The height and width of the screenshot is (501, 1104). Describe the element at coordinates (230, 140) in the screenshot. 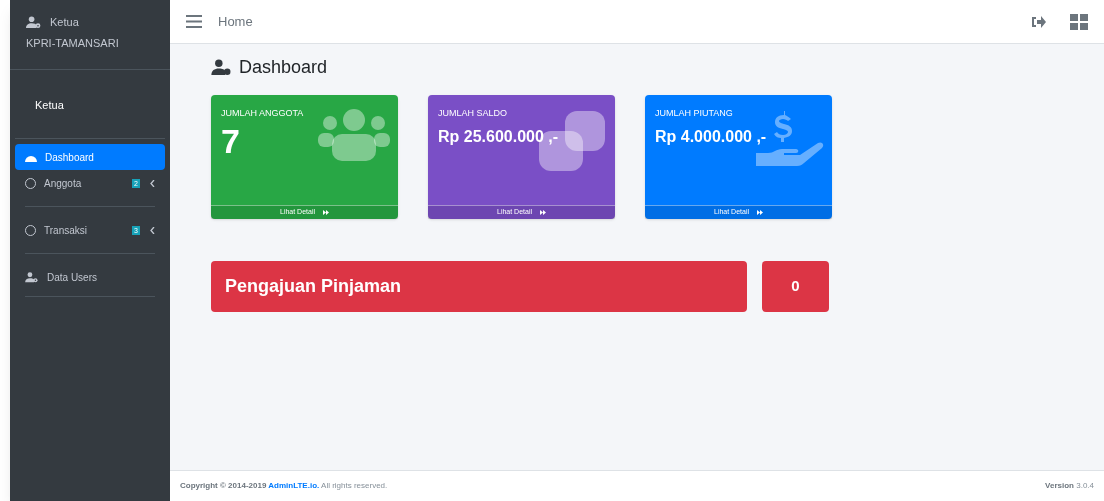

I see `card-value: 7` at that location.